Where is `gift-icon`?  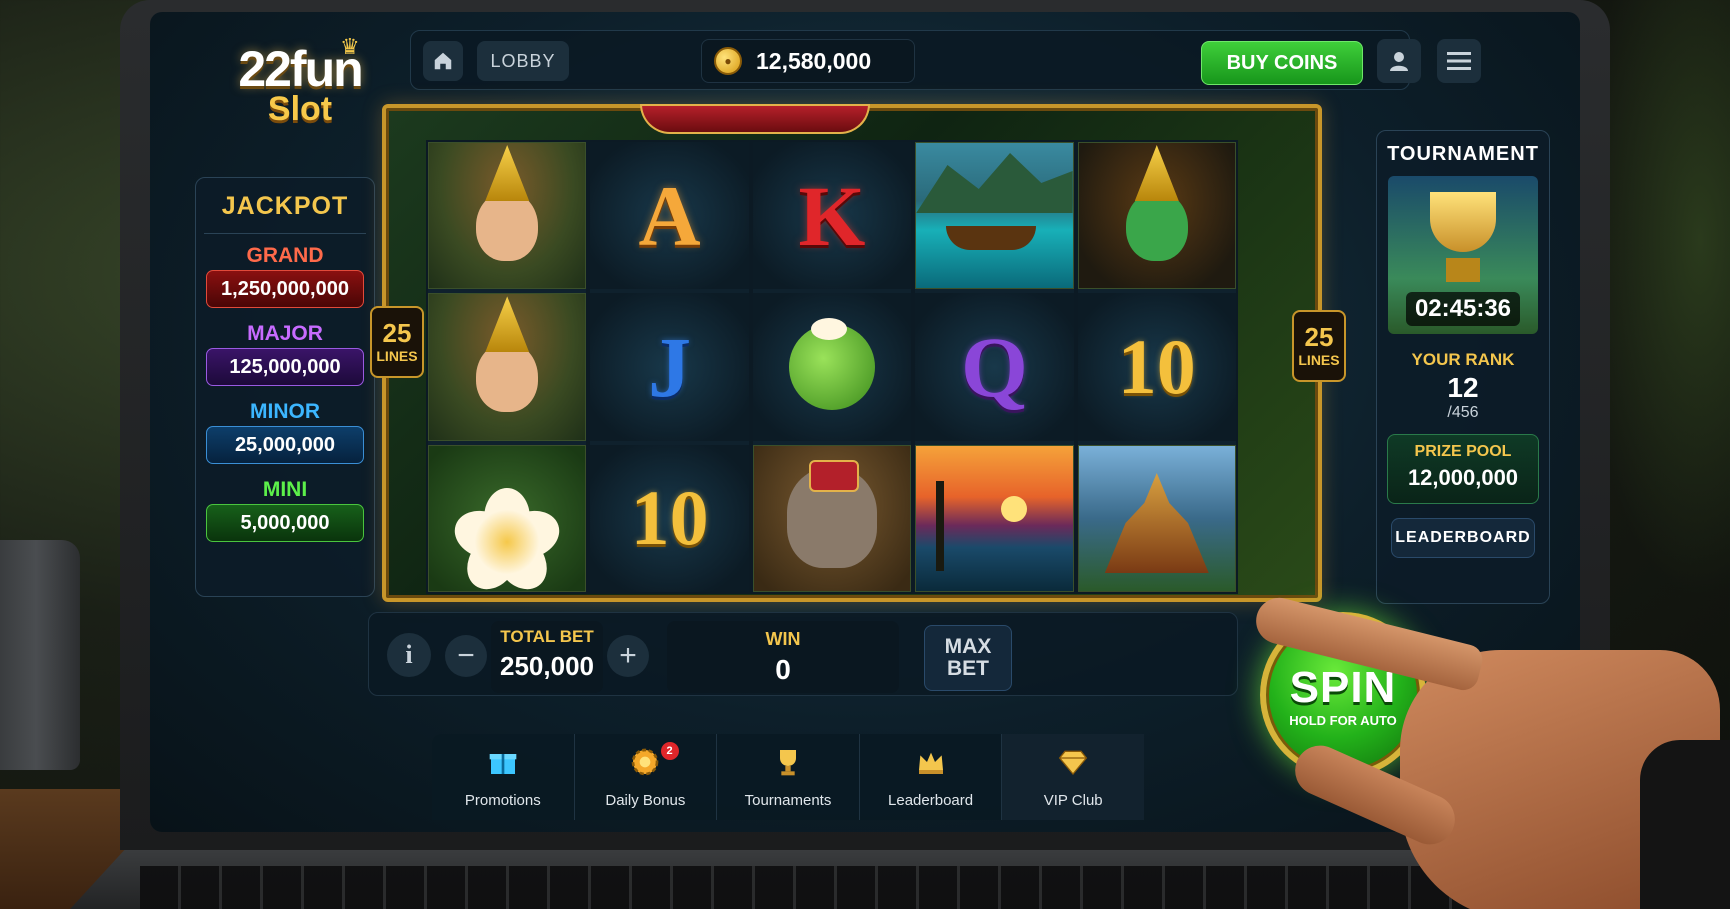
gift-icon is located at coordinates (503, 766).